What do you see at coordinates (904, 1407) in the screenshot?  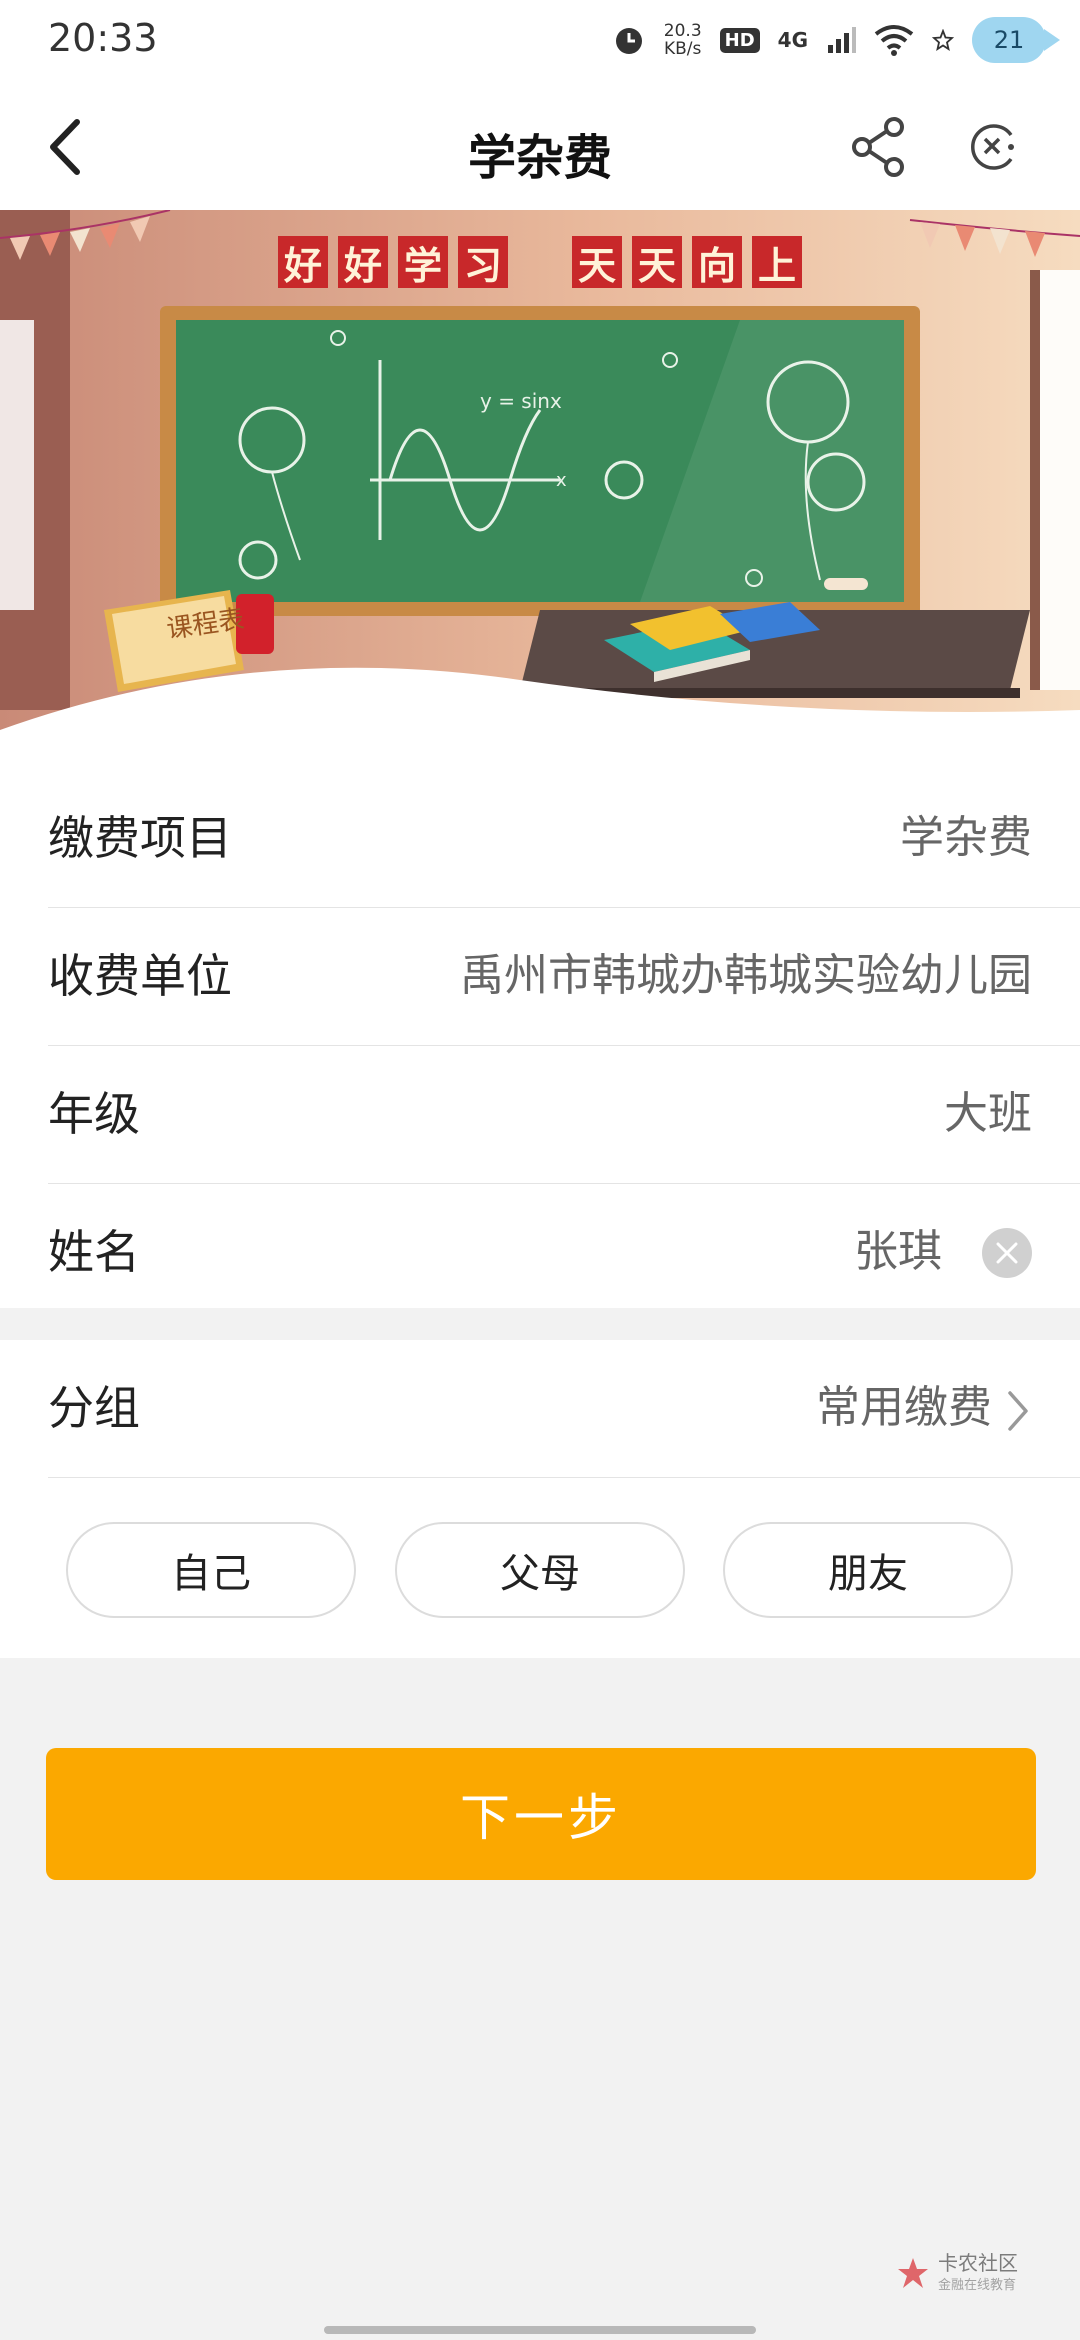 I see `group-value: 常用缴费` at bounding box center [904, 1407].